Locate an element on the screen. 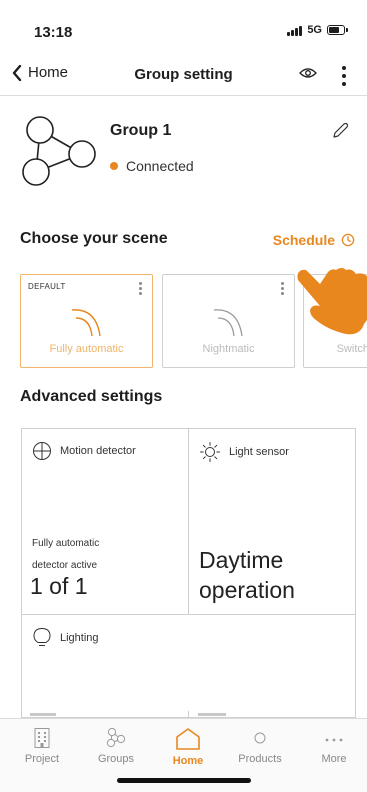 Image resolution: width=367 pixels, height=792 pixels. light-sensor-value-line-2: operation is located at coordinates (247, 590).